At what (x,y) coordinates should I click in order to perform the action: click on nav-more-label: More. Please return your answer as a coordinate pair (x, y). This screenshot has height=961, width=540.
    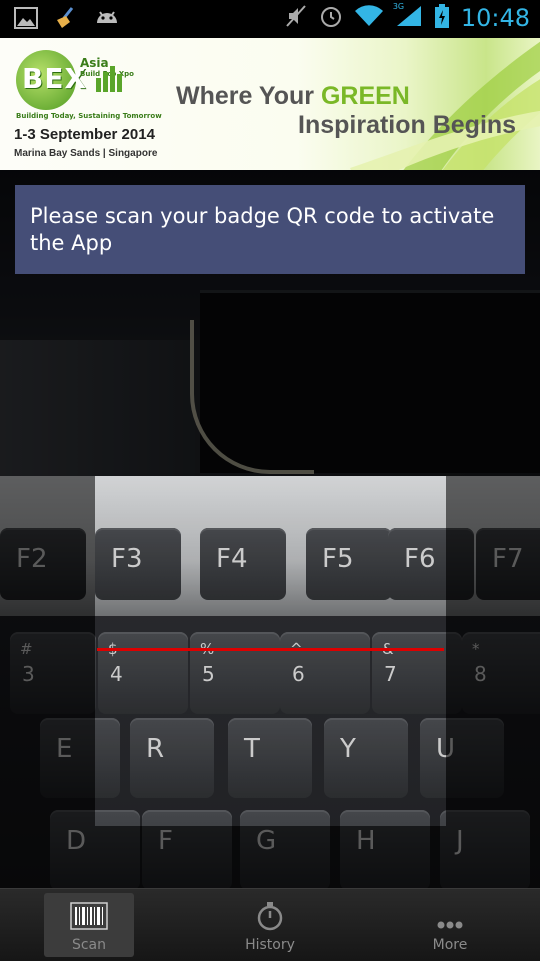
    Looking at the image, I should click on (450, 945).